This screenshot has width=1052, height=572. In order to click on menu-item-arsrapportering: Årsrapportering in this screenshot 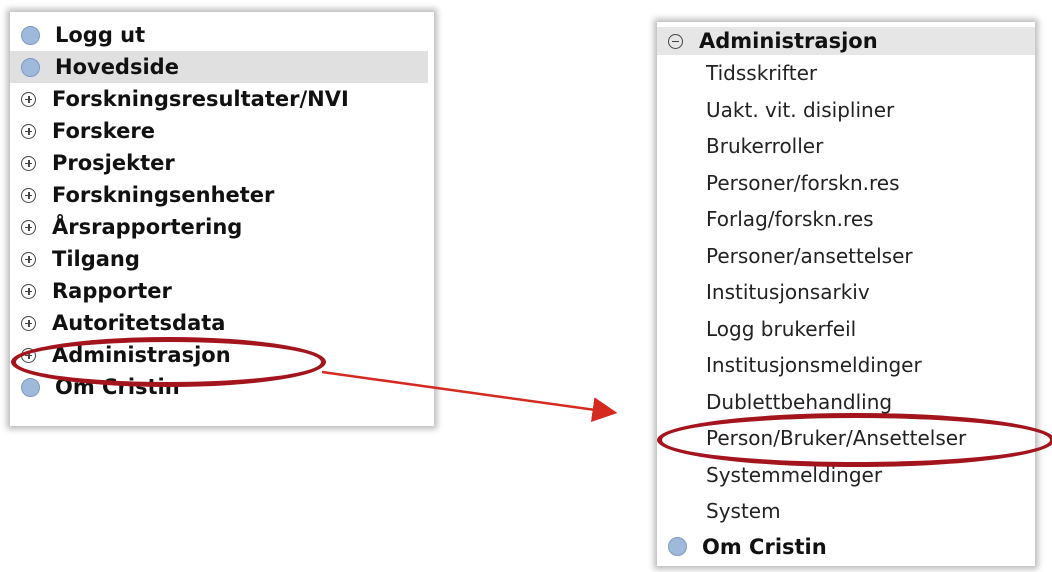, I will do `click(222, 227)`.